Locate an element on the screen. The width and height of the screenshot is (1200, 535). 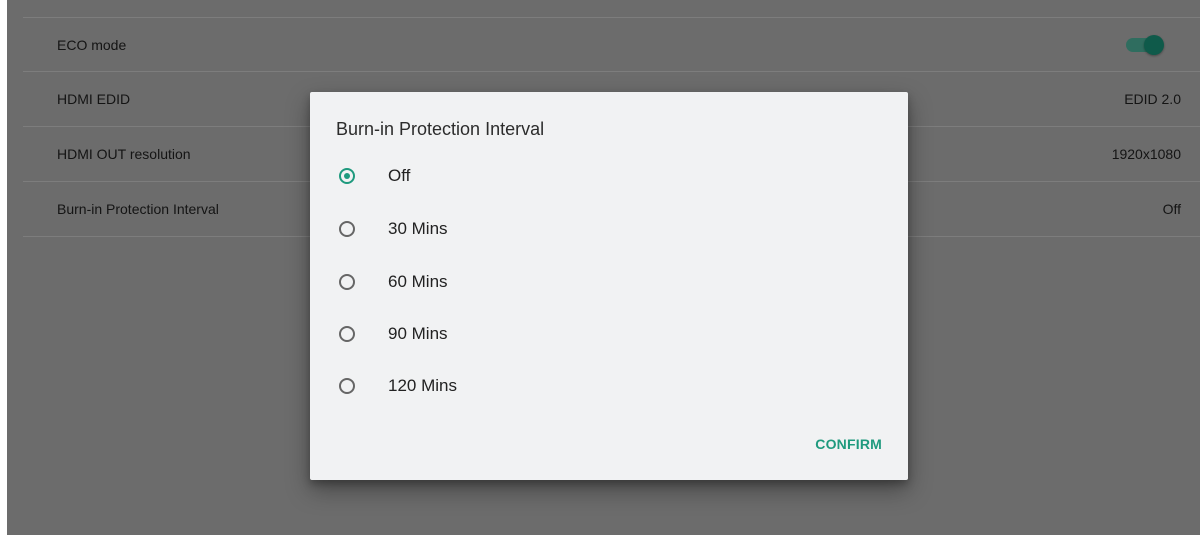
setting-row-eco-mode: ECO mode is located at coordinates (611, 44).